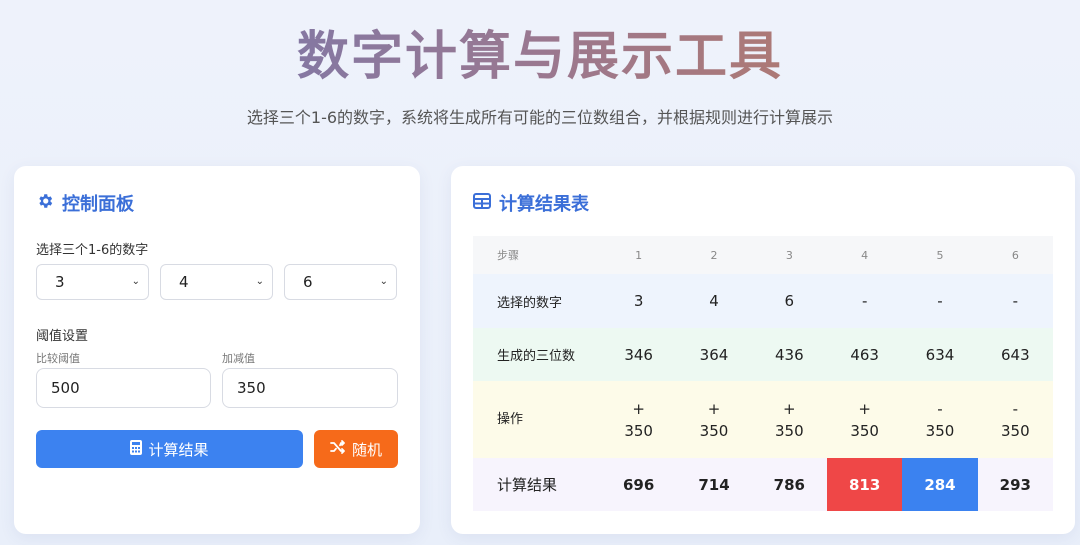  What do you see at coordinates (45, 203) in the screenshot?
I see `gear-icon` at bounding box center [45, 203].